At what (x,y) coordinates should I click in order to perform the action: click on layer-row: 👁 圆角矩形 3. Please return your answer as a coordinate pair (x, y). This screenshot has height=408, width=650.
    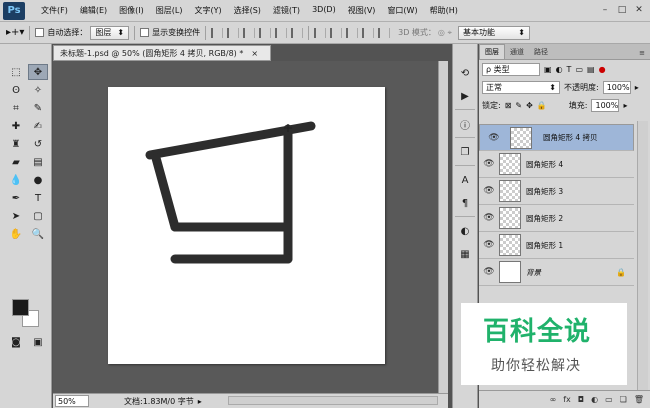
    Looking at the image, I should click on (556, 191).